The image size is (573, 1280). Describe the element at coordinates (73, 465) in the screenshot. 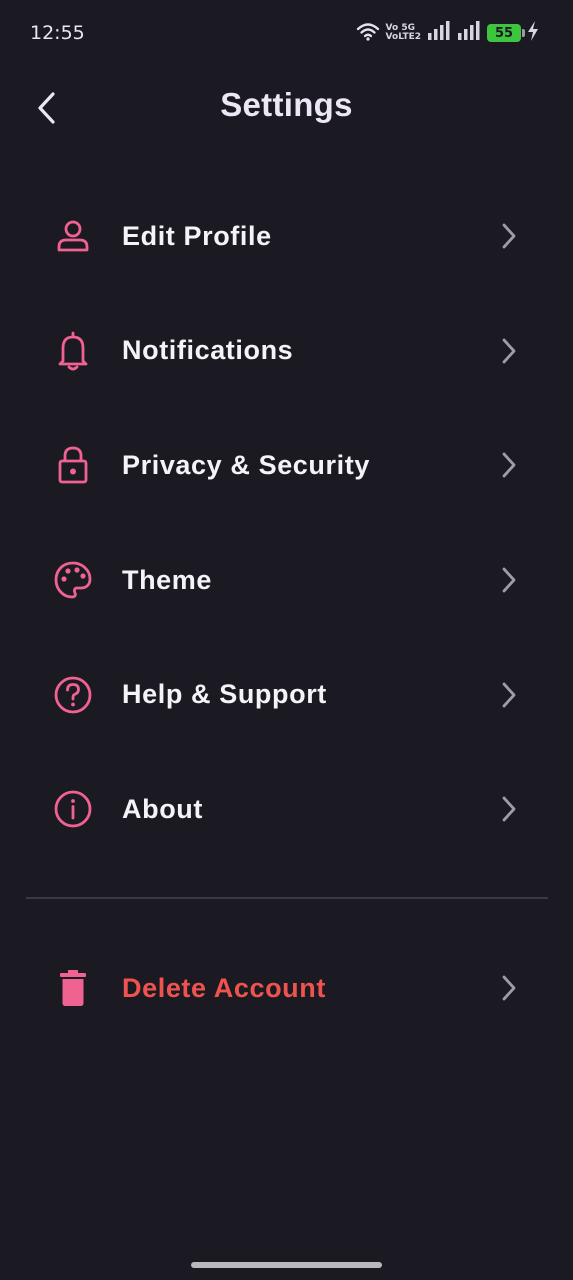

I see `lock-icon` at that location.